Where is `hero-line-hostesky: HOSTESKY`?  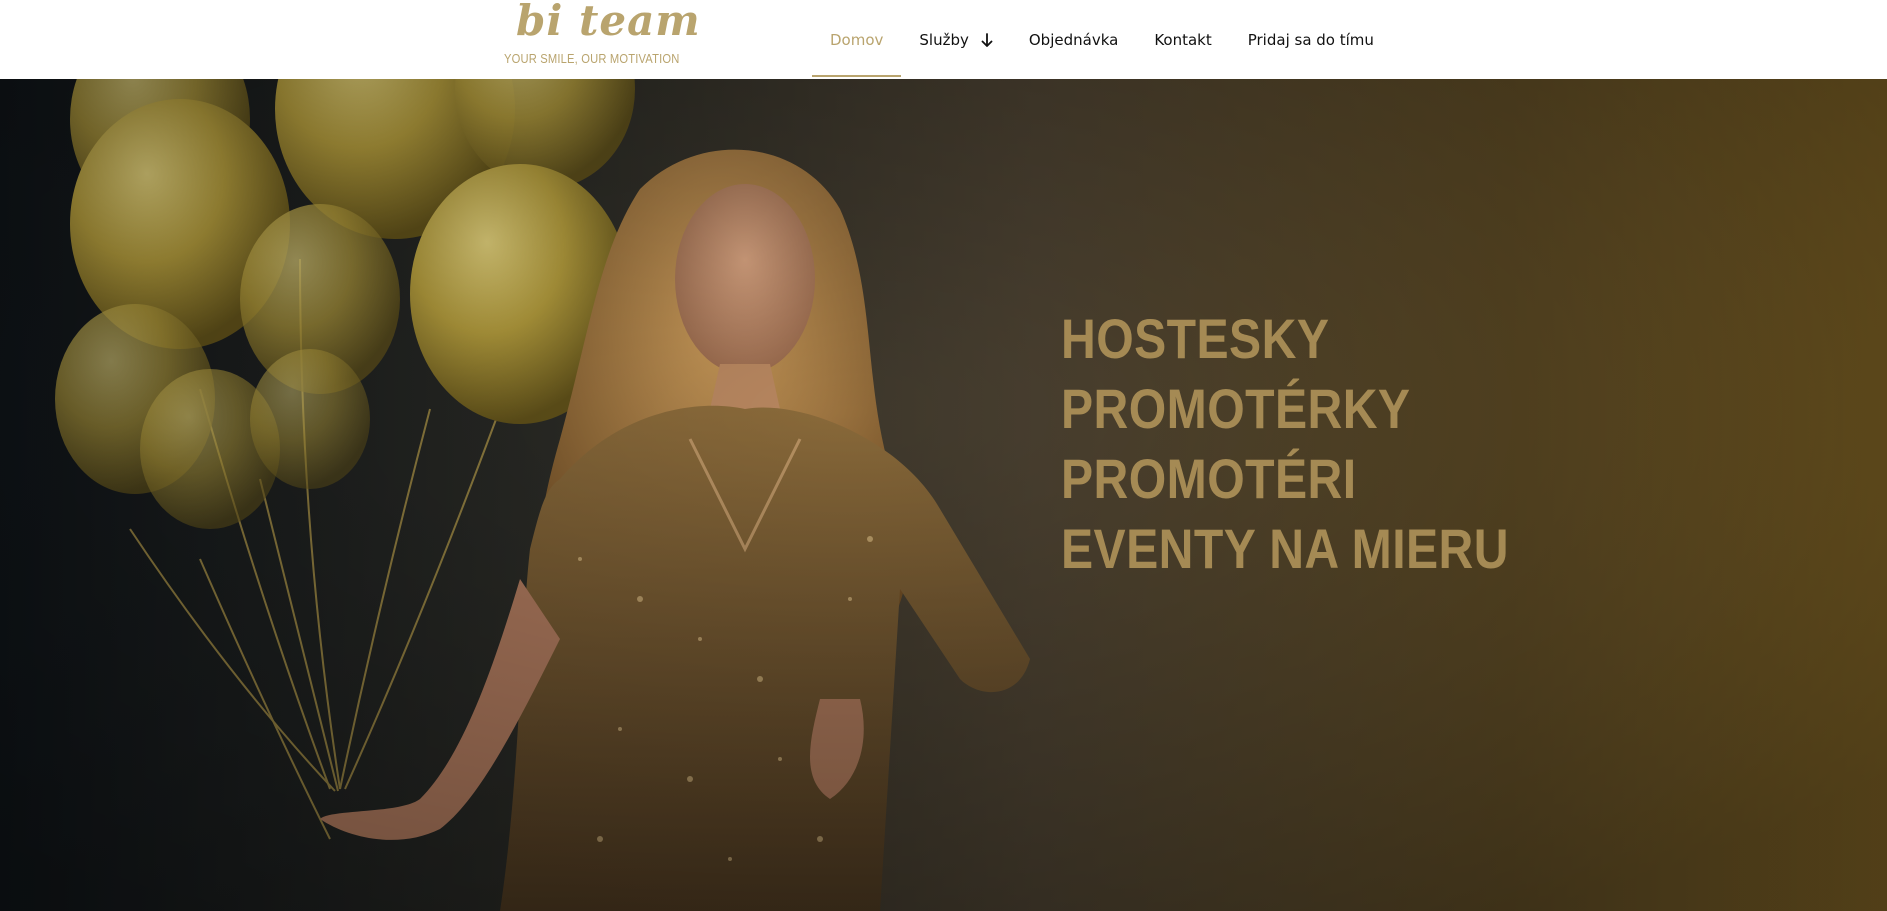 hero-line-hostesky: HOSTESKY is located at coordinates (1195, 338).